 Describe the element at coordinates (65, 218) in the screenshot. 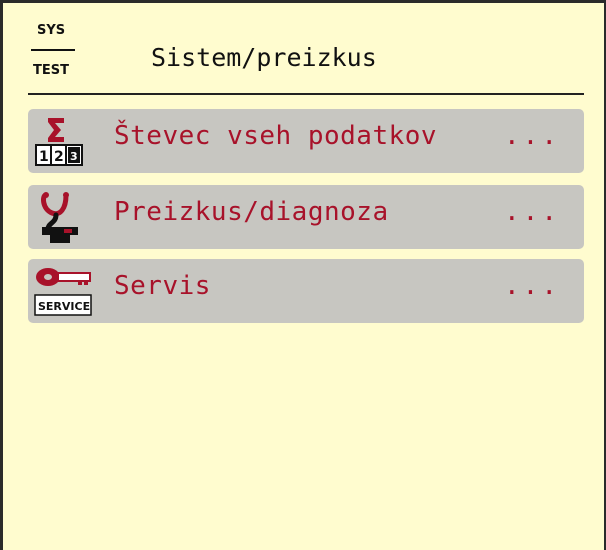

I see `stethoscope-diagnosis-icon` at that location.